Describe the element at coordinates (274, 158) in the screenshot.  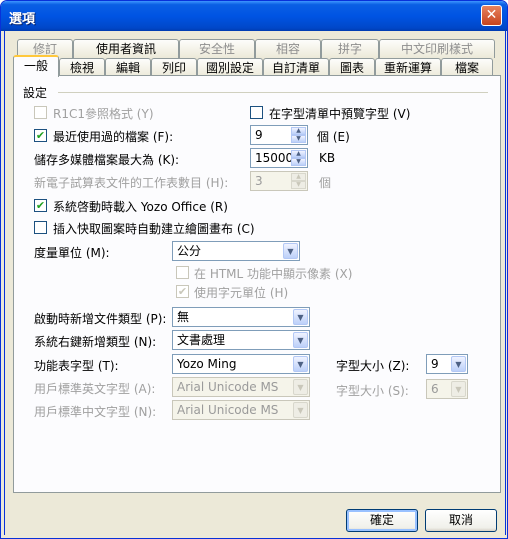
I see `max-multimedia-value: 15000` at that location.